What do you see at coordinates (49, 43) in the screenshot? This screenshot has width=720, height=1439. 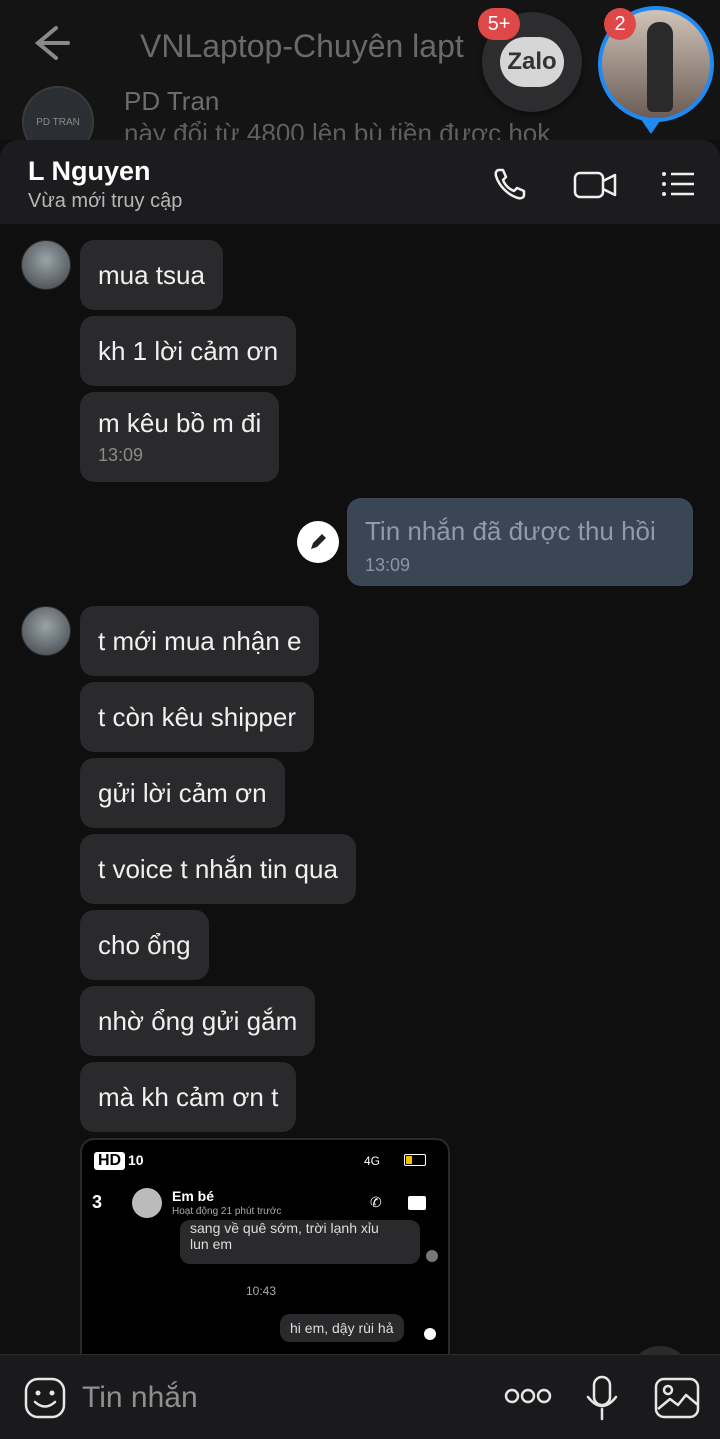 I see `back-arrow-icon` at bounding box center [49, 43].